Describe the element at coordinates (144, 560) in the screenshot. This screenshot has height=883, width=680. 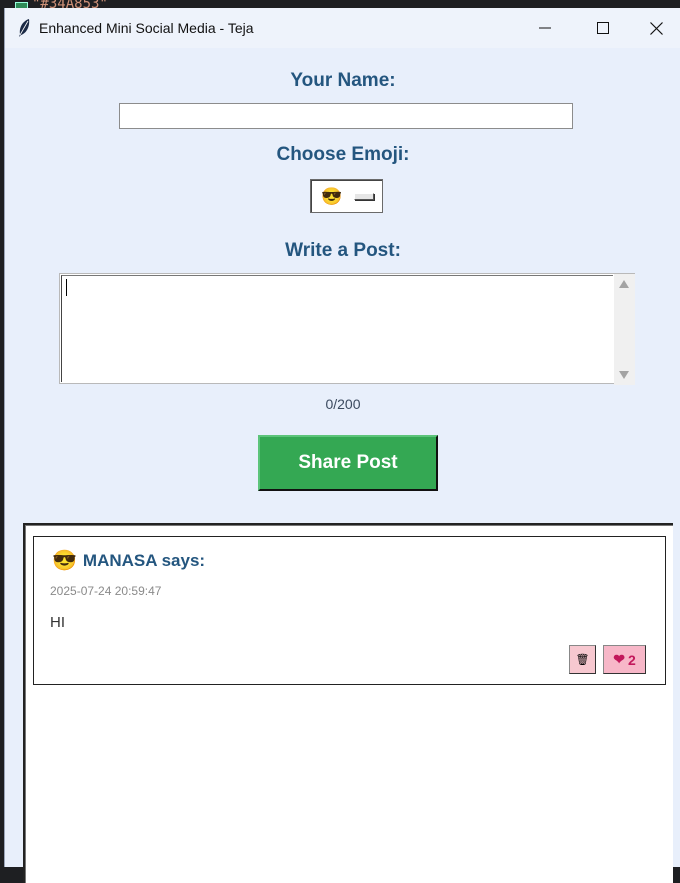
I see `post-author: MANASA says:` at that location.